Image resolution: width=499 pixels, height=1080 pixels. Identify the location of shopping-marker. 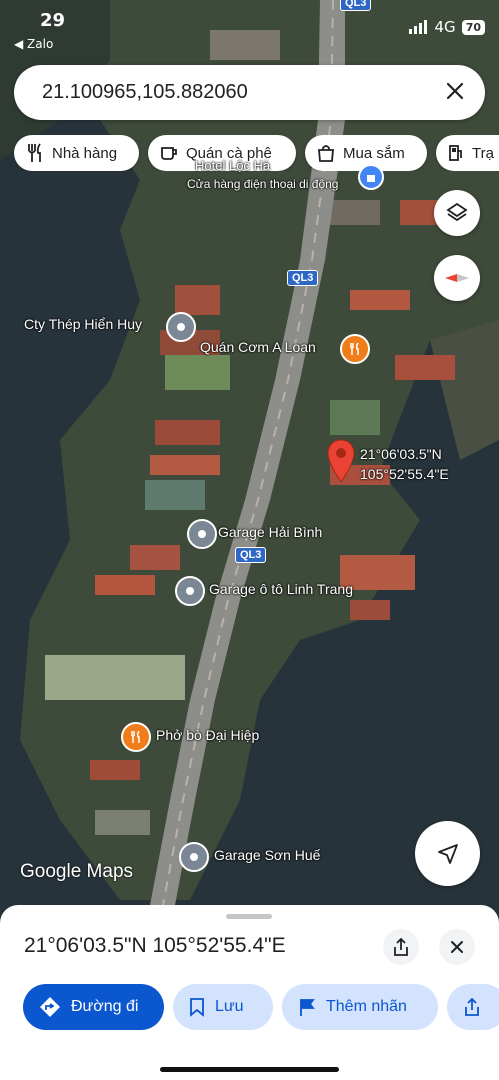
(371, 177).